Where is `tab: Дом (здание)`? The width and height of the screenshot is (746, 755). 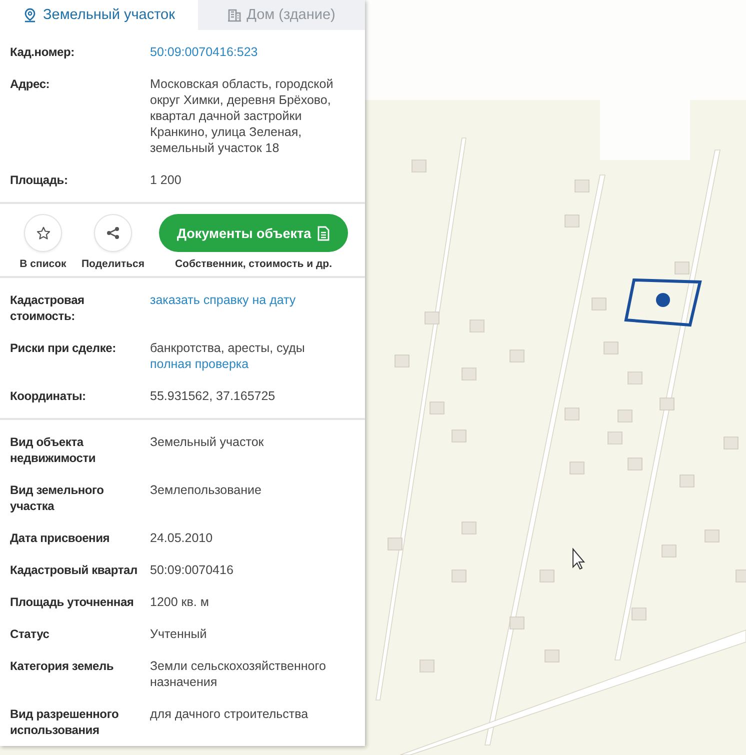
tab: Дом (здание) is located at coordinates (281, 15).